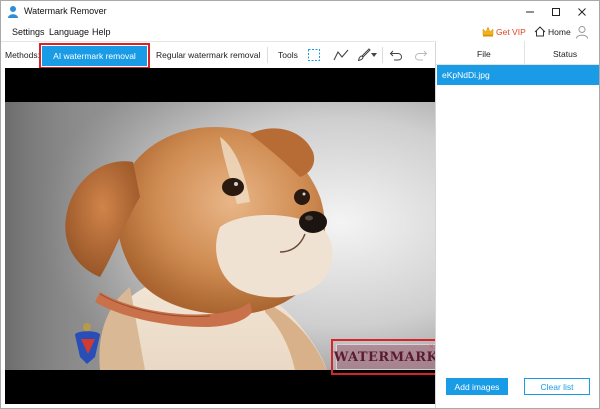 The image size is (600, 409). I want to click on redo-icon, so click(421, 55).